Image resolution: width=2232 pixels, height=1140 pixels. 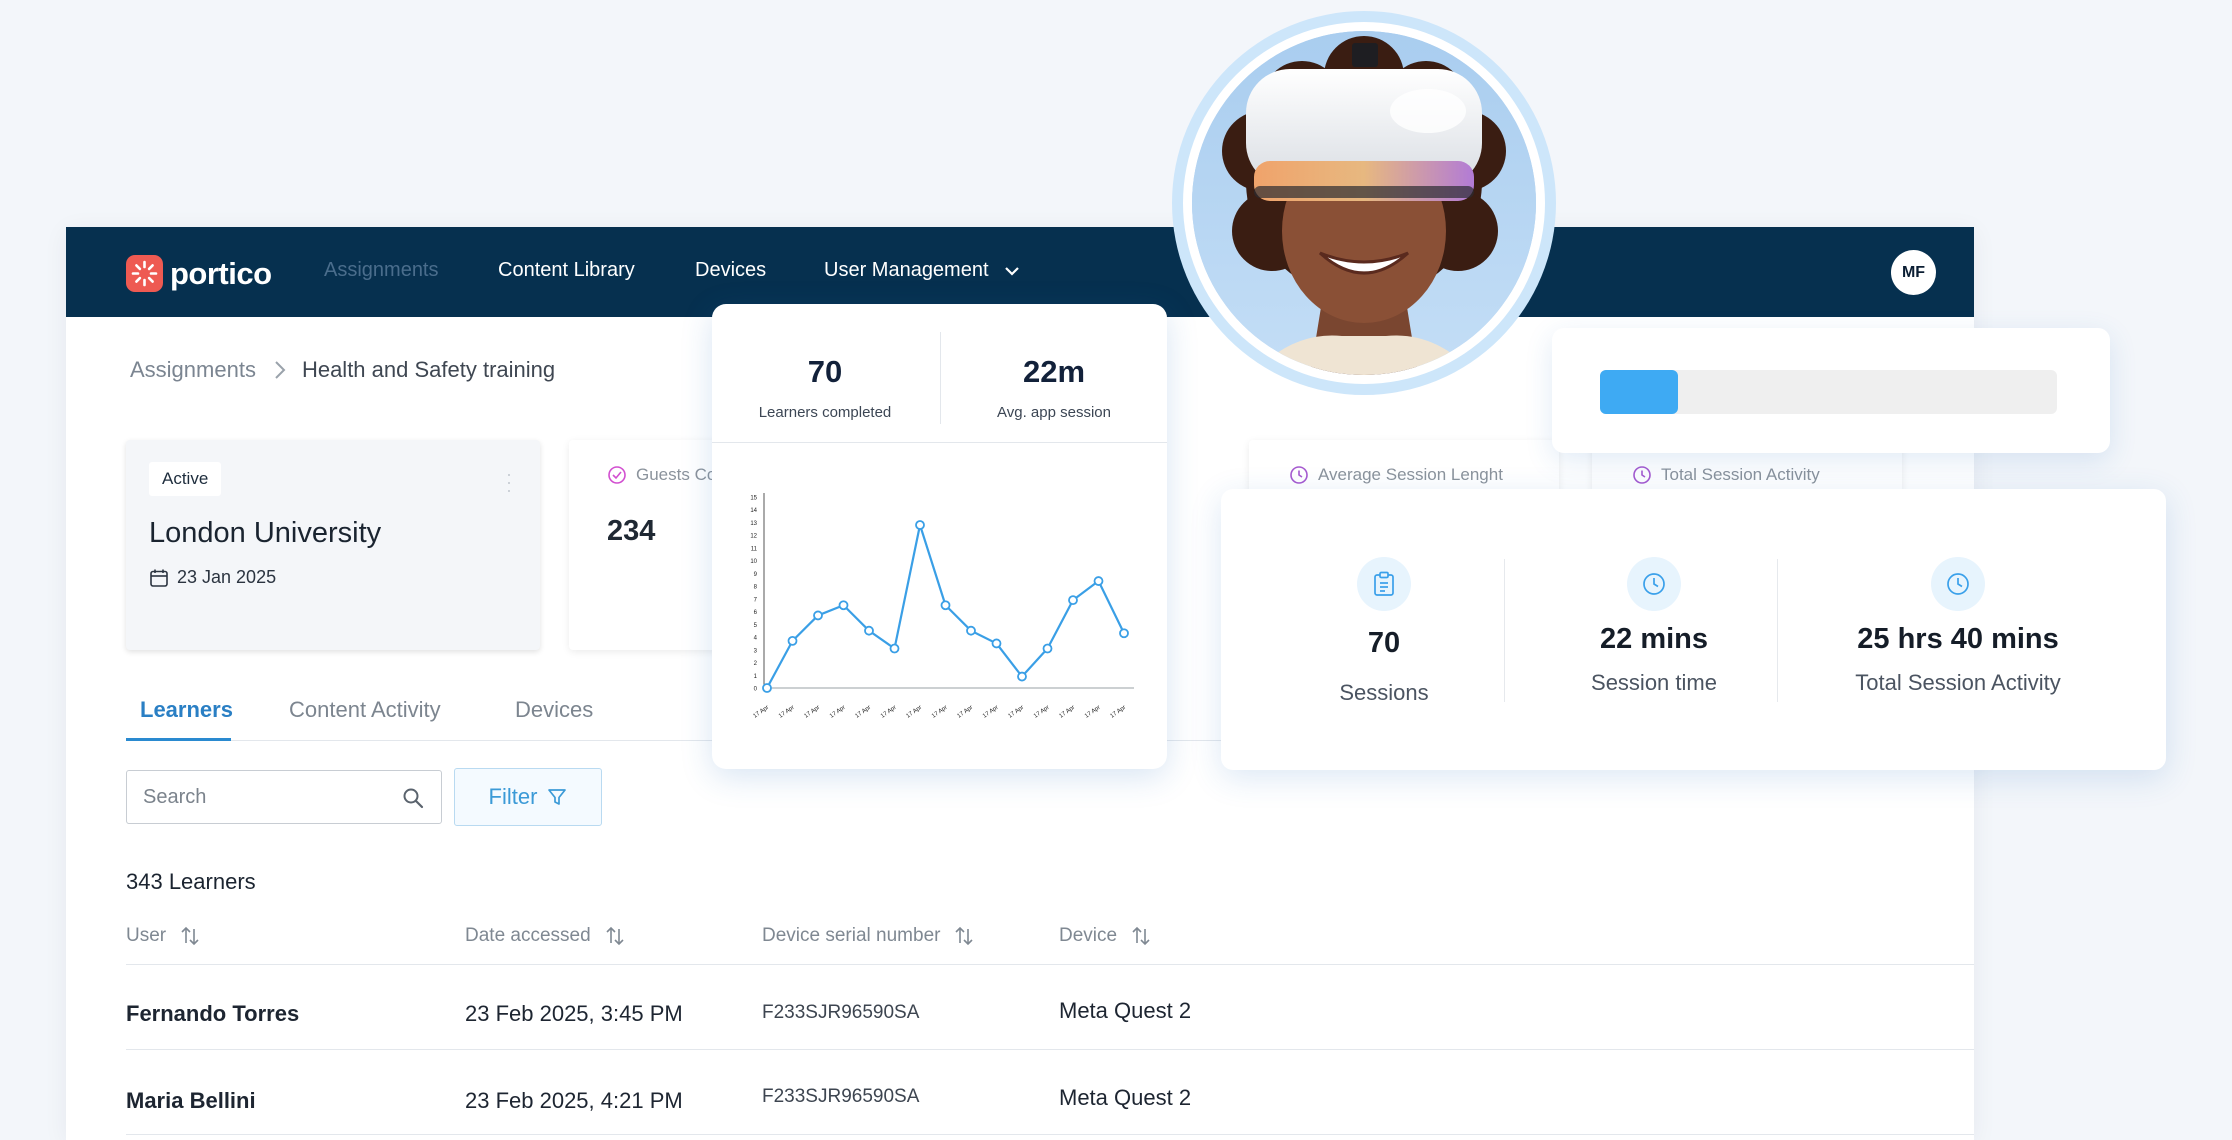 I want to click on breadcrumb-root: Assignments, so click(x=193, y=370).